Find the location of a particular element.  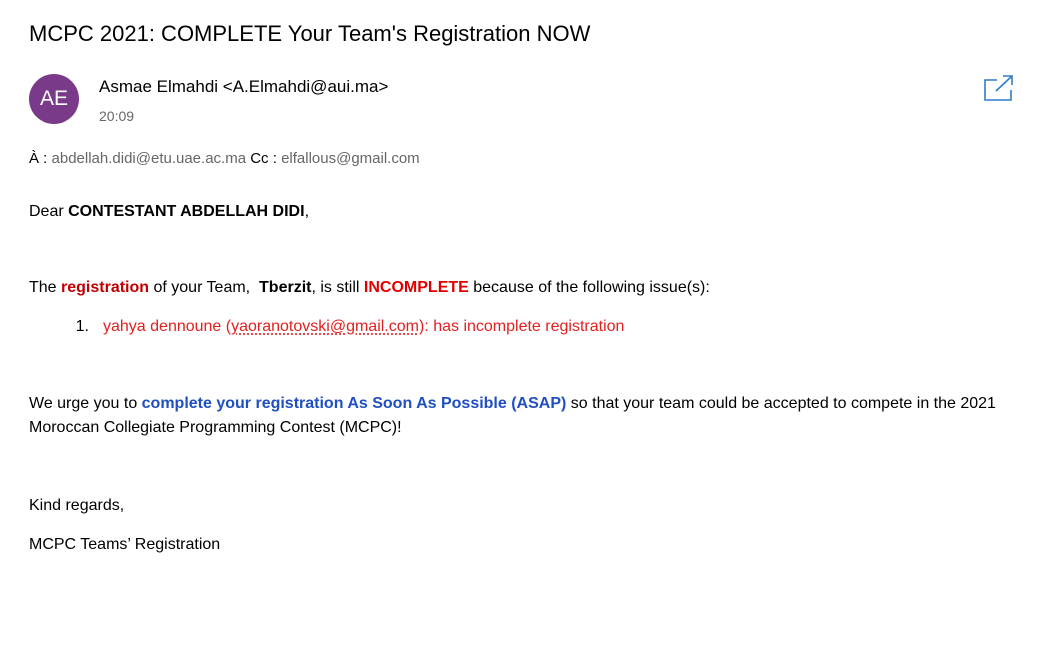

signature: MCPC Teams’ Registration is located at coordinates (125, 544).